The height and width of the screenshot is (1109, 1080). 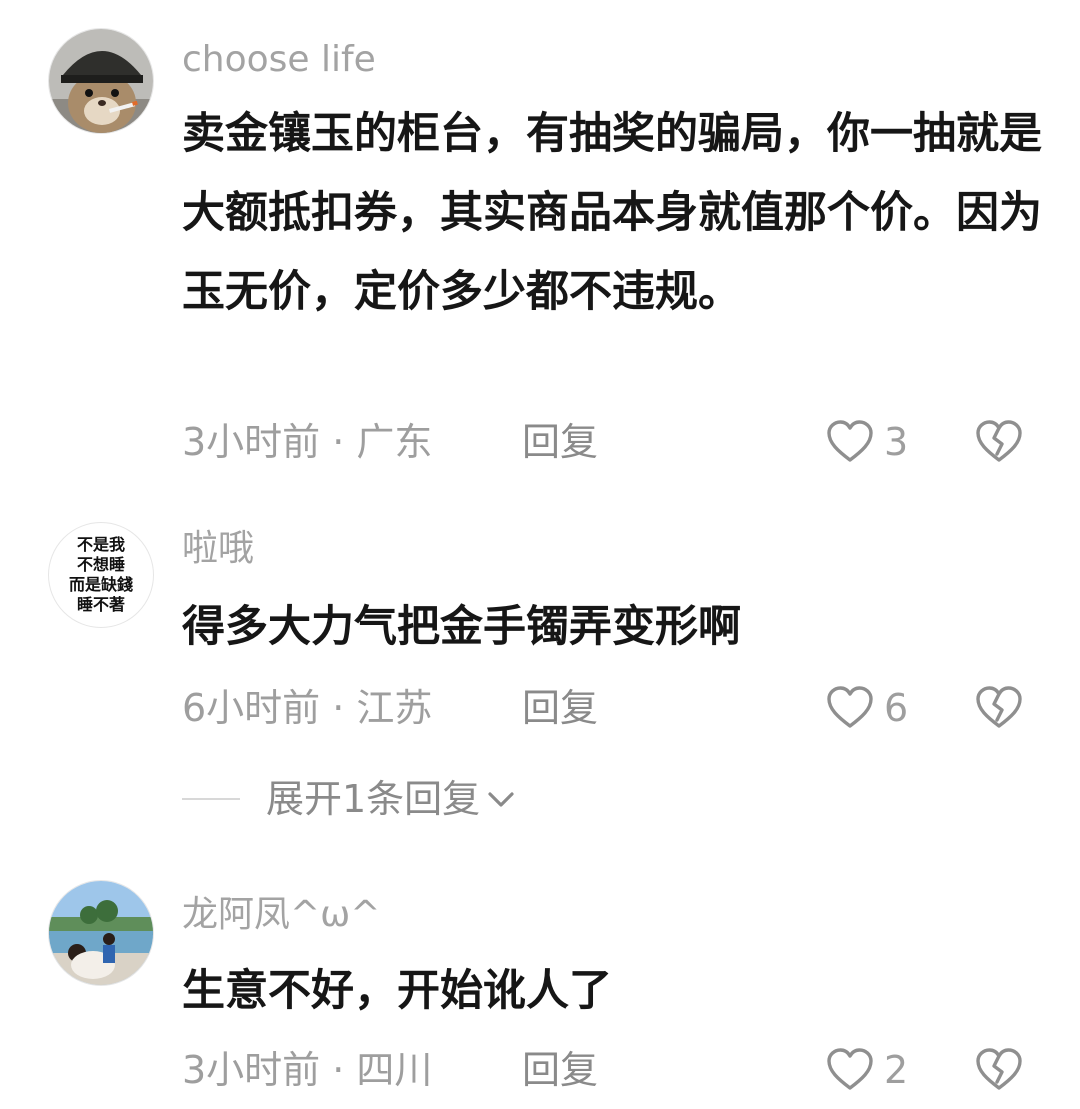 I want to click on beach-photo-avatar, so click(x=101, y=933).